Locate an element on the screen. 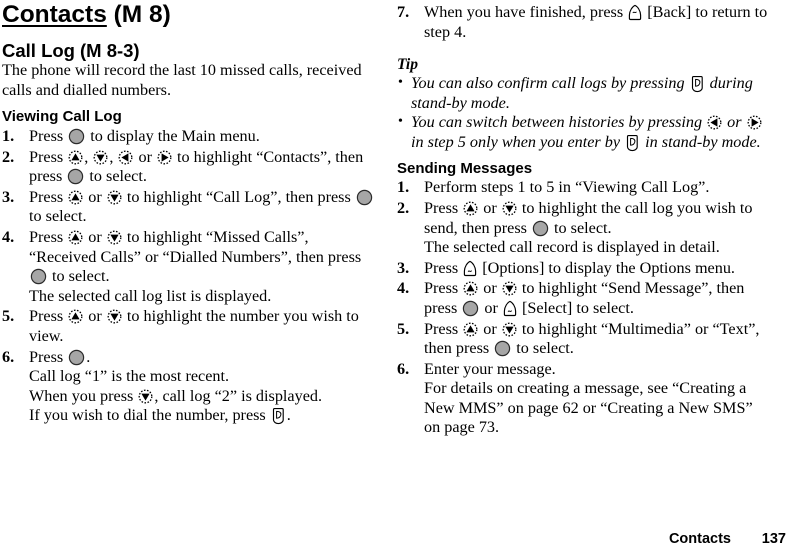 The image size is (791, 553). step-text: [Options] to display the Options menu. is located at coordinates (606, 267).